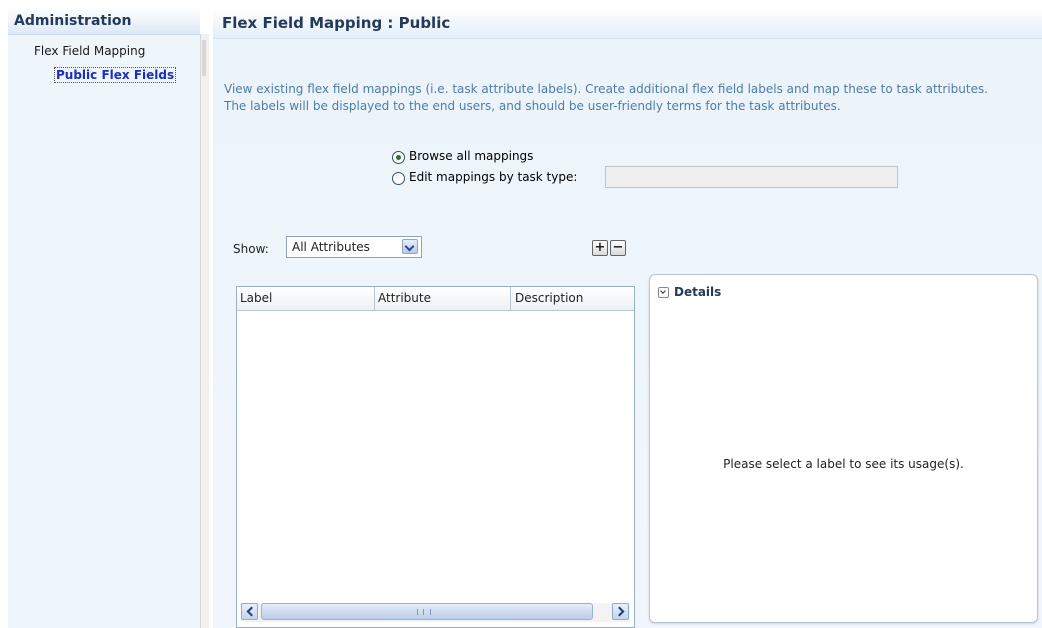 The width and height of the screenshot is (1042, 628). Describe the element at coordinates (663, 292) in the screenshot. I see `collapse-toggle-icon` at that location.